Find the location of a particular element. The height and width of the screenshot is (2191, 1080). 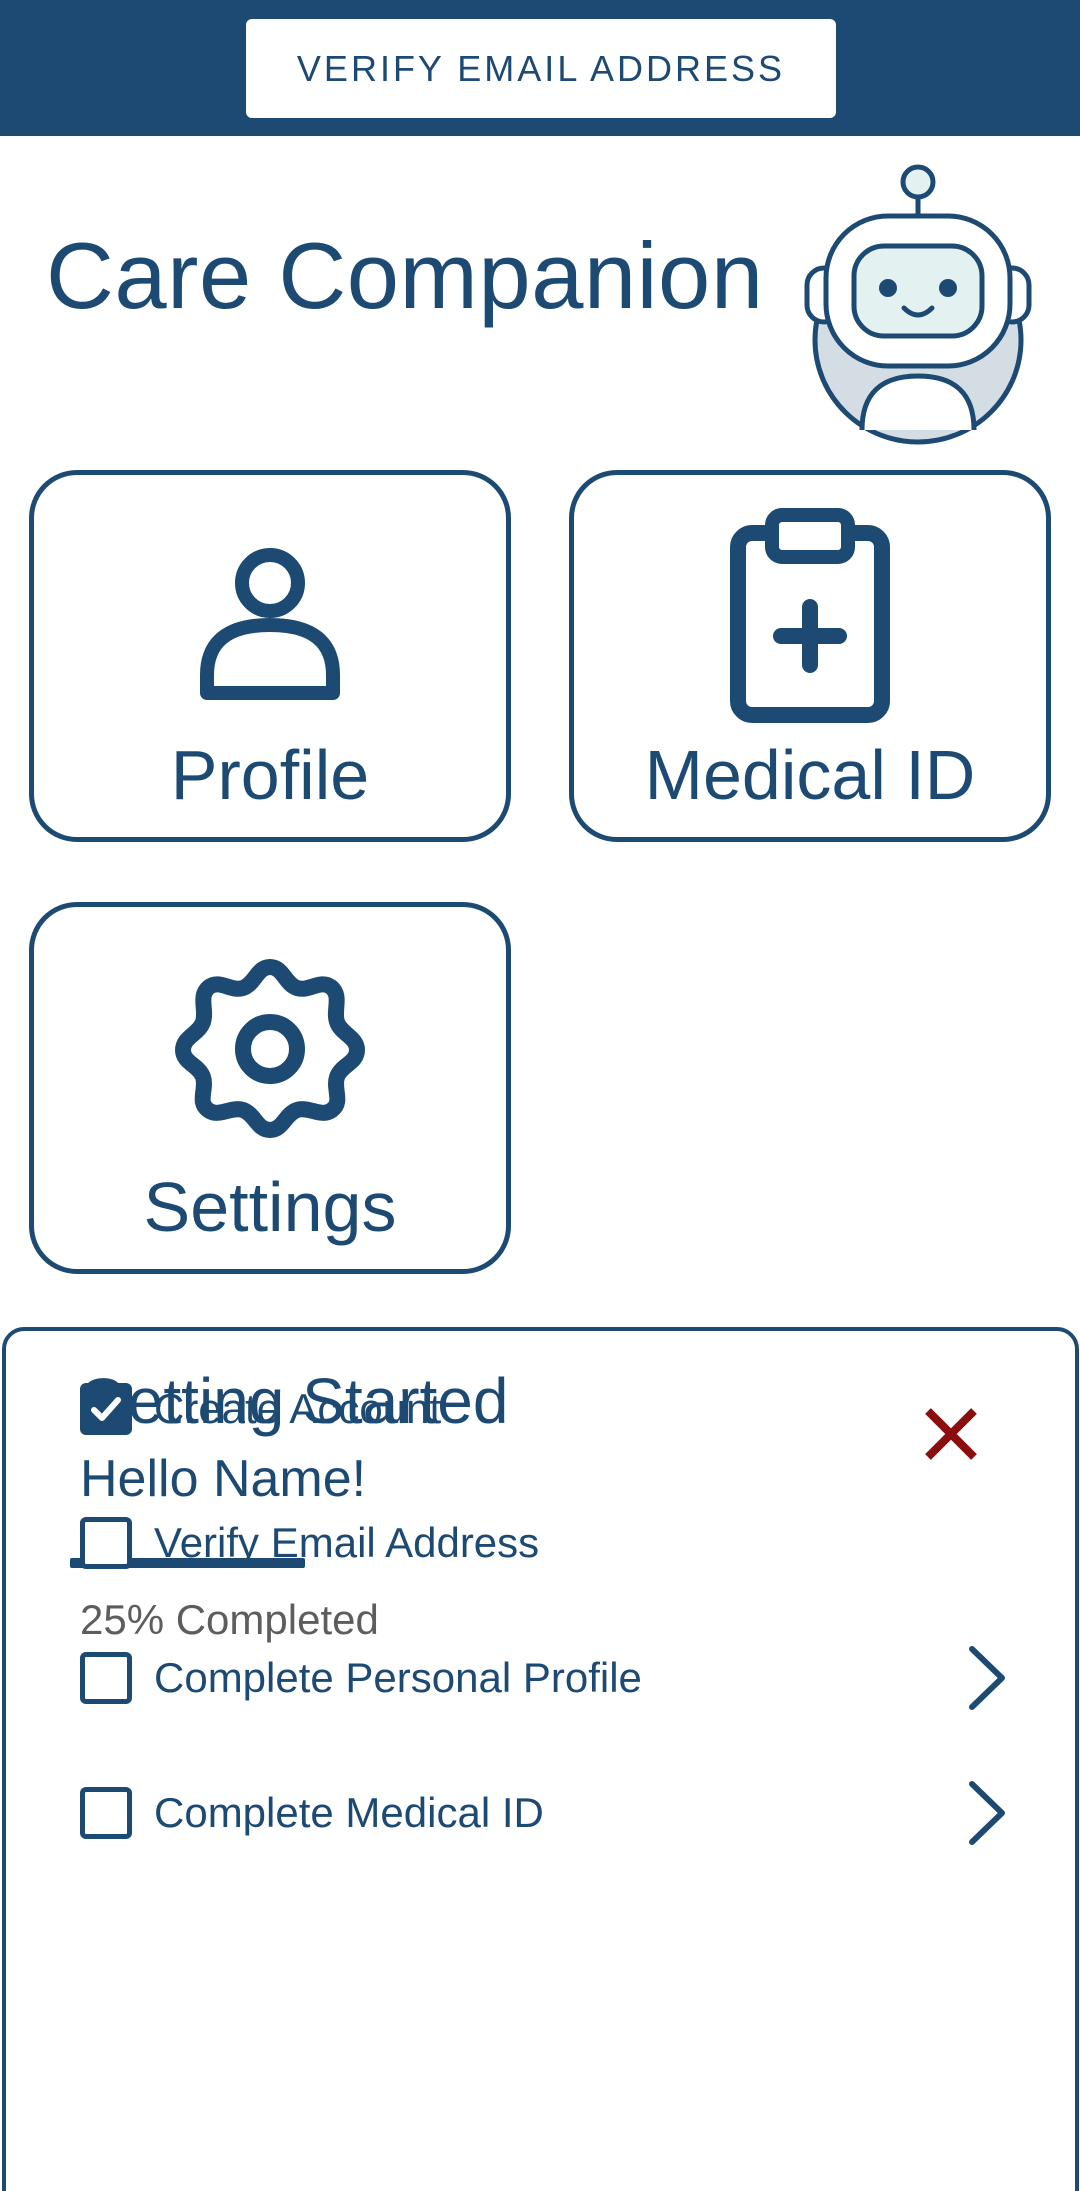

checkbox-checked is located at coordinates (106, 1409).